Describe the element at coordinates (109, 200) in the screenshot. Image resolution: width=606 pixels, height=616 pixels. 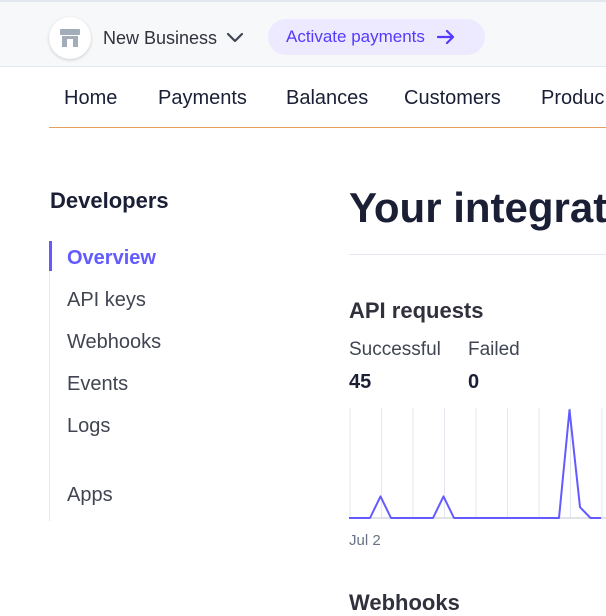
I see `sidebar-heading: Developers` at that location.